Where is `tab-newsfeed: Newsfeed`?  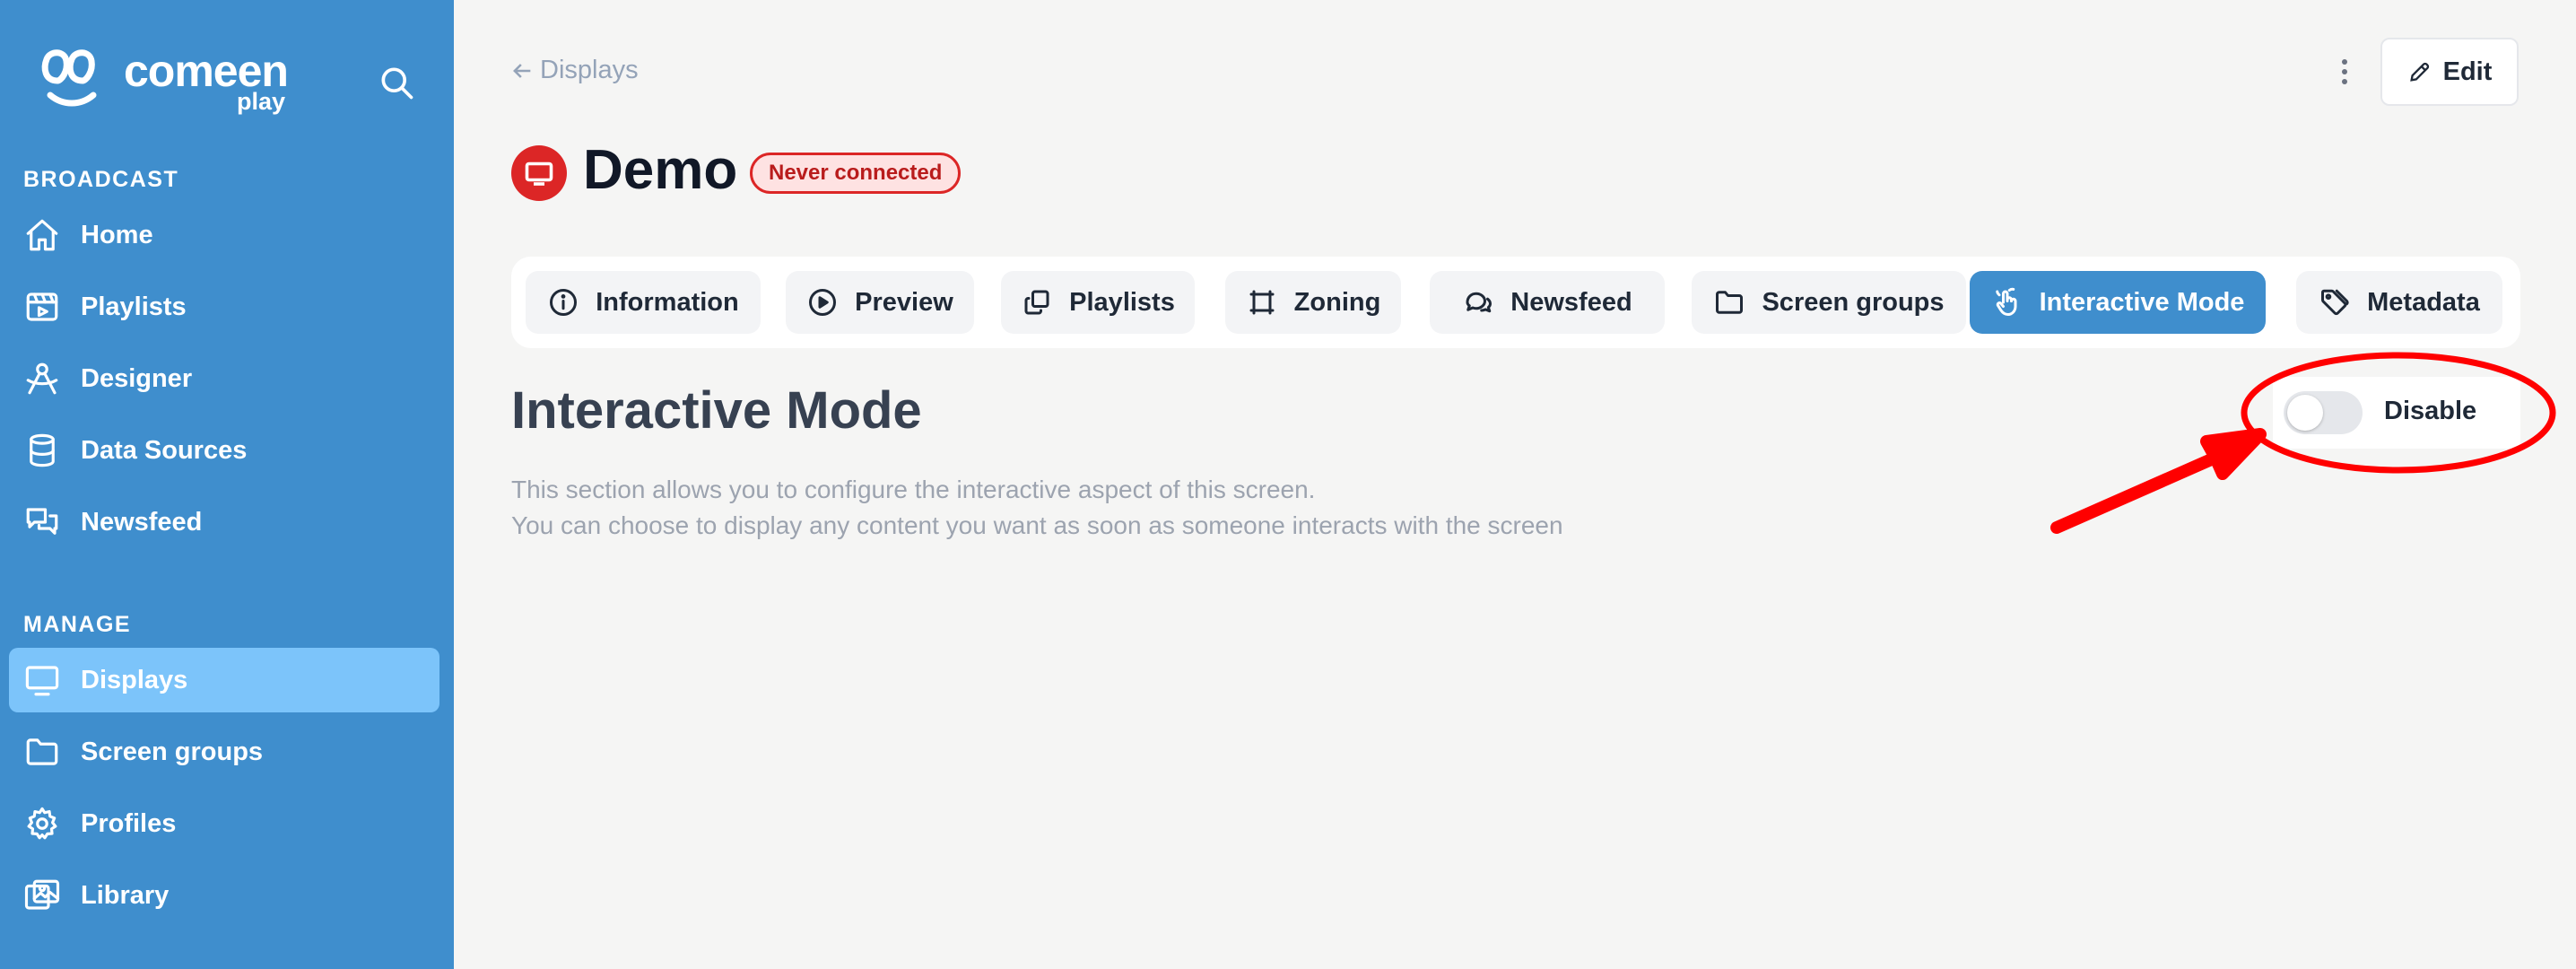
tab-newsfeed: Newsfeed is located at coordinates (1547, 302).